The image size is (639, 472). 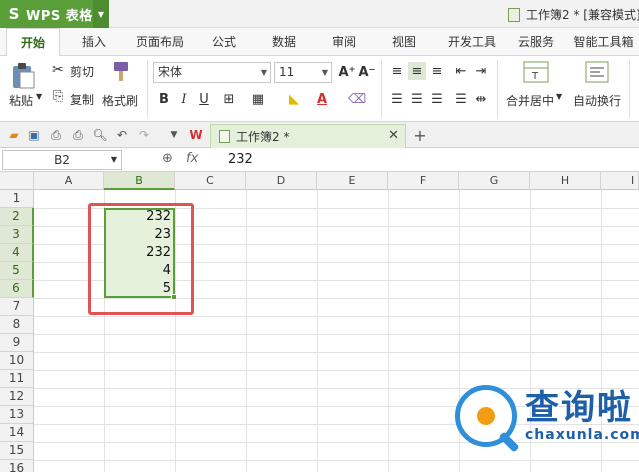 I want to click on font-size-combo: 11 ▼, so click(x=303, y=72).